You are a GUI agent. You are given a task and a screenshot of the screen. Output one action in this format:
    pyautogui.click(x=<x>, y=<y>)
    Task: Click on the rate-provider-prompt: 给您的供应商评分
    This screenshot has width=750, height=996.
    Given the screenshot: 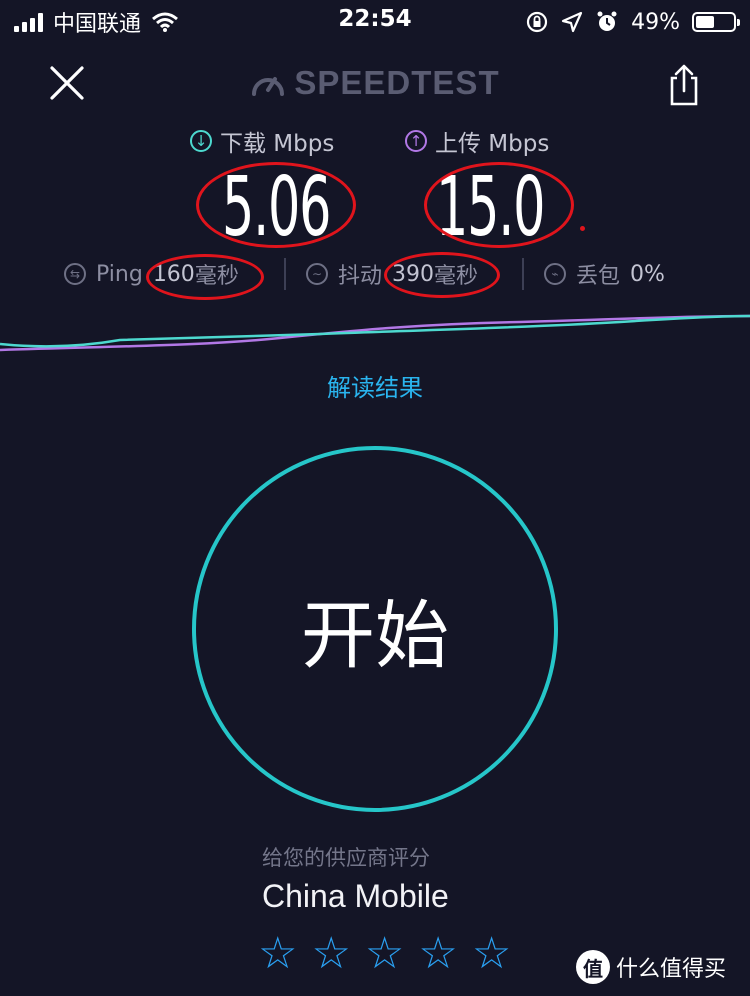 What is the action you would take?
    pyautogui.click(x=346, y=858)
    